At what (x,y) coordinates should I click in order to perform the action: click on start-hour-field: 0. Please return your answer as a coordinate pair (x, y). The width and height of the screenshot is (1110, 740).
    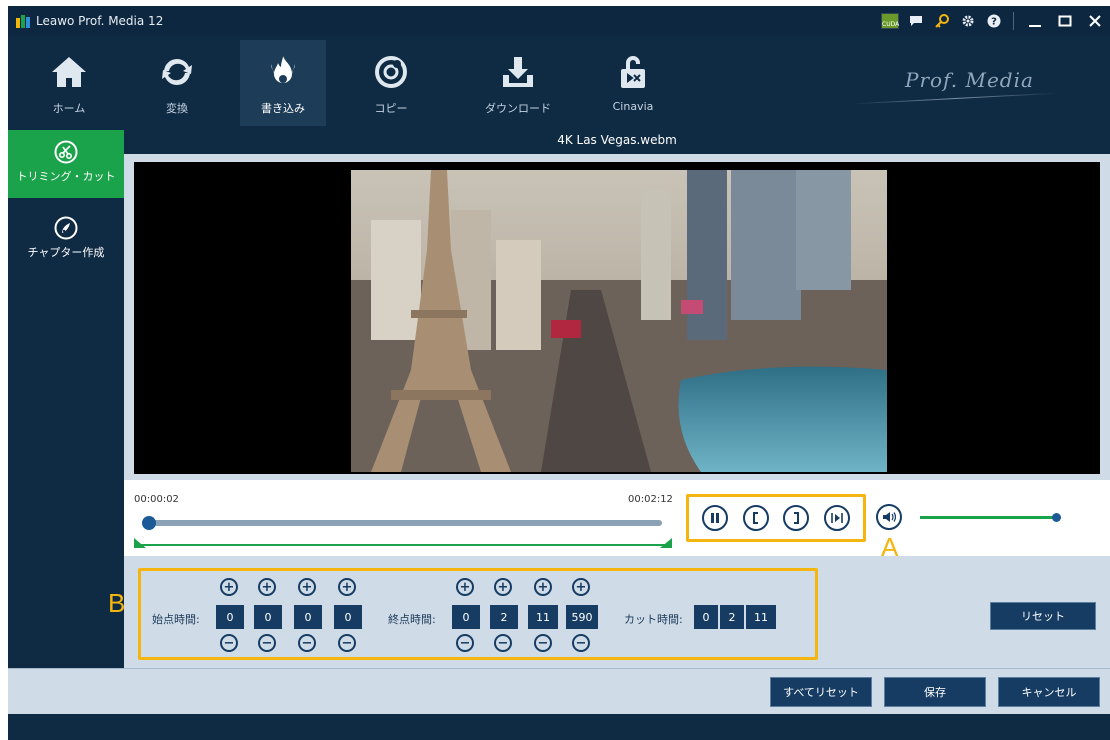
    Looking at the image, I should click on (230, 617).